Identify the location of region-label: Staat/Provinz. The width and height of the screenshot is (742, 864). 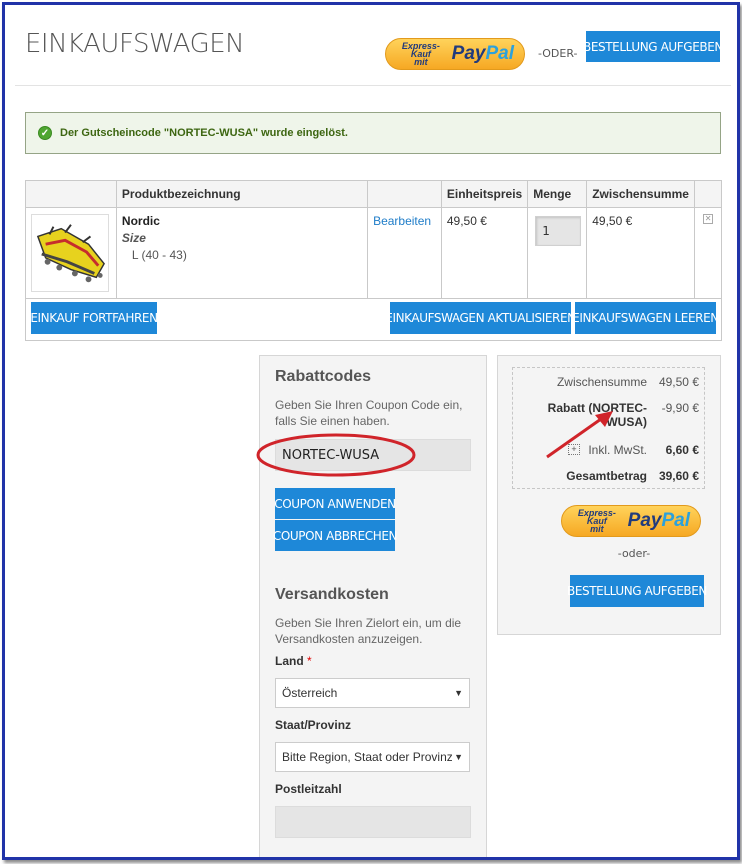
(313, 725).